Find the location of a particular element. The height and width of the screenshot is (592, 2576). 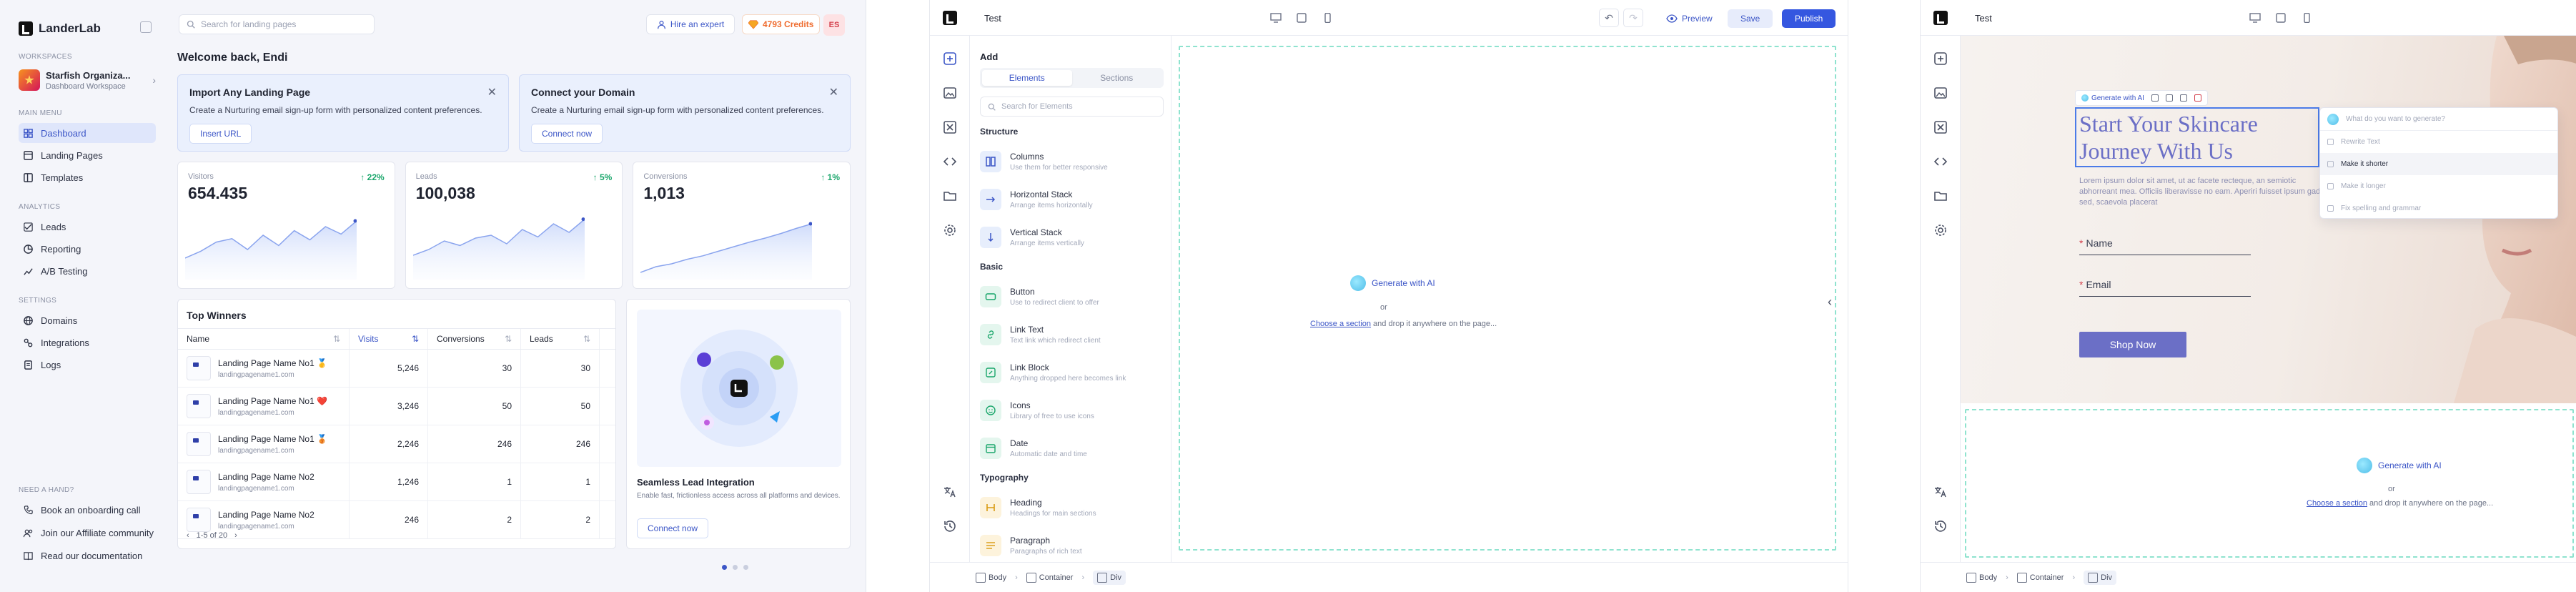

connect-now-button: Connect now is located at coordinates (567, 134).